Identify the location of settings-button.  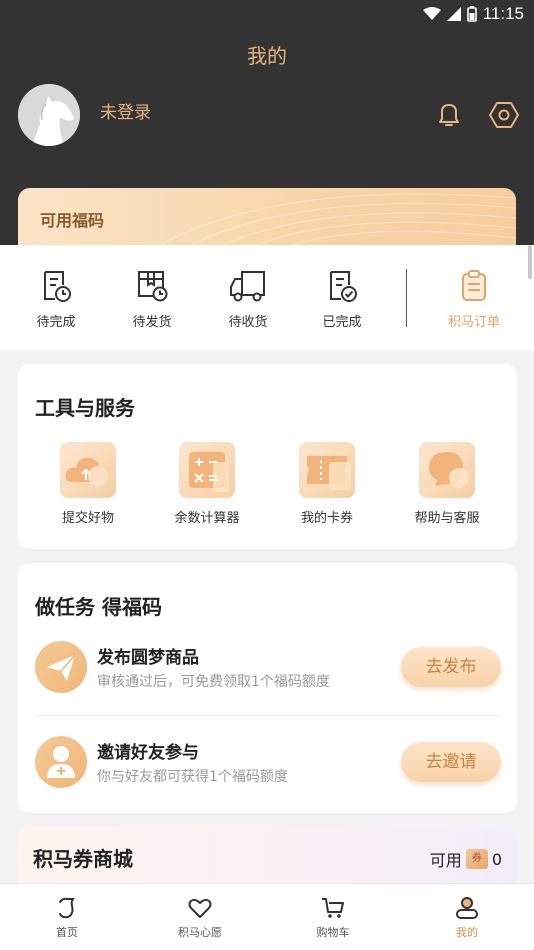
(504, 115).